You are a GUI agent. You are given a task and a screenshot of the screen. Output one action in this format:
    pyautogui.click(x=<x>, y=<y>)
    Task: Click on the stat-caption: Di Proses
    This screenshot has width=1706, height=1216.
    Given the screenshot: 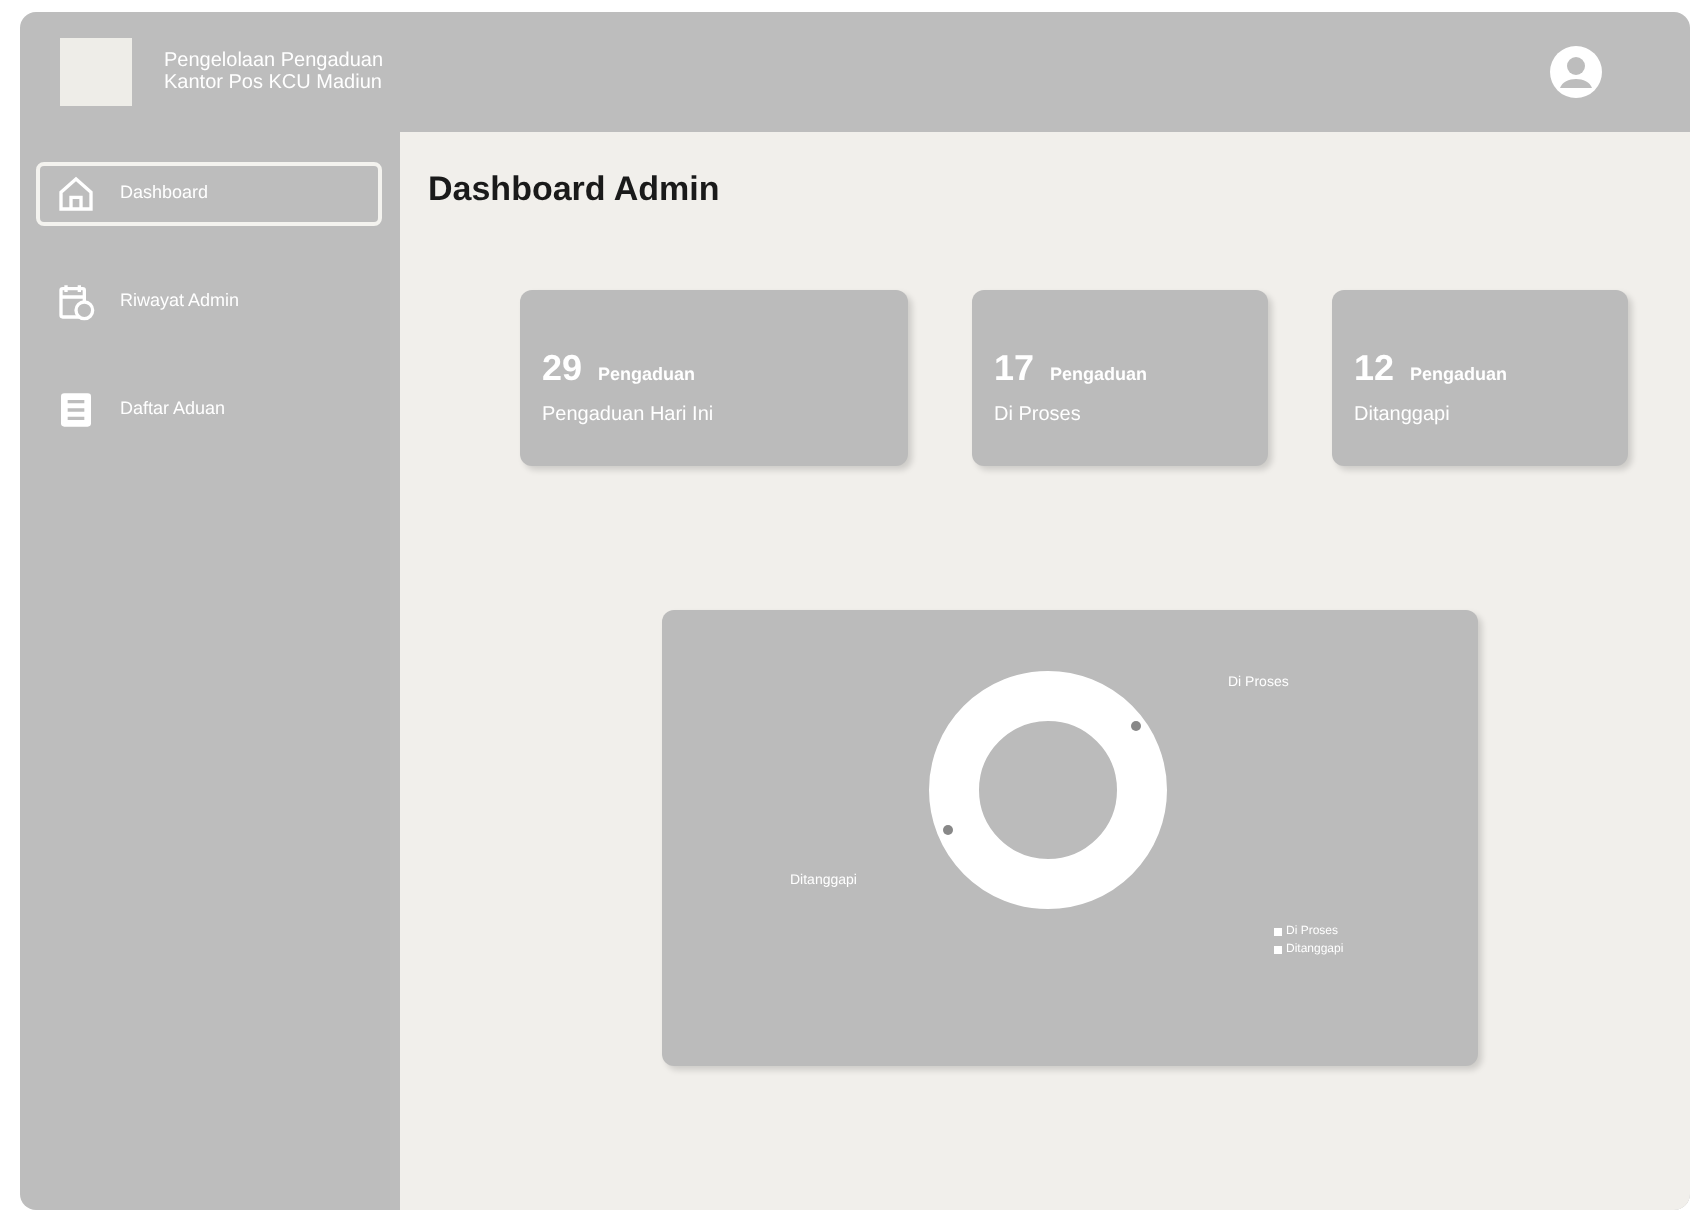 What is the action you would take?
    pyautogui.click(x=1038, y=416)
    